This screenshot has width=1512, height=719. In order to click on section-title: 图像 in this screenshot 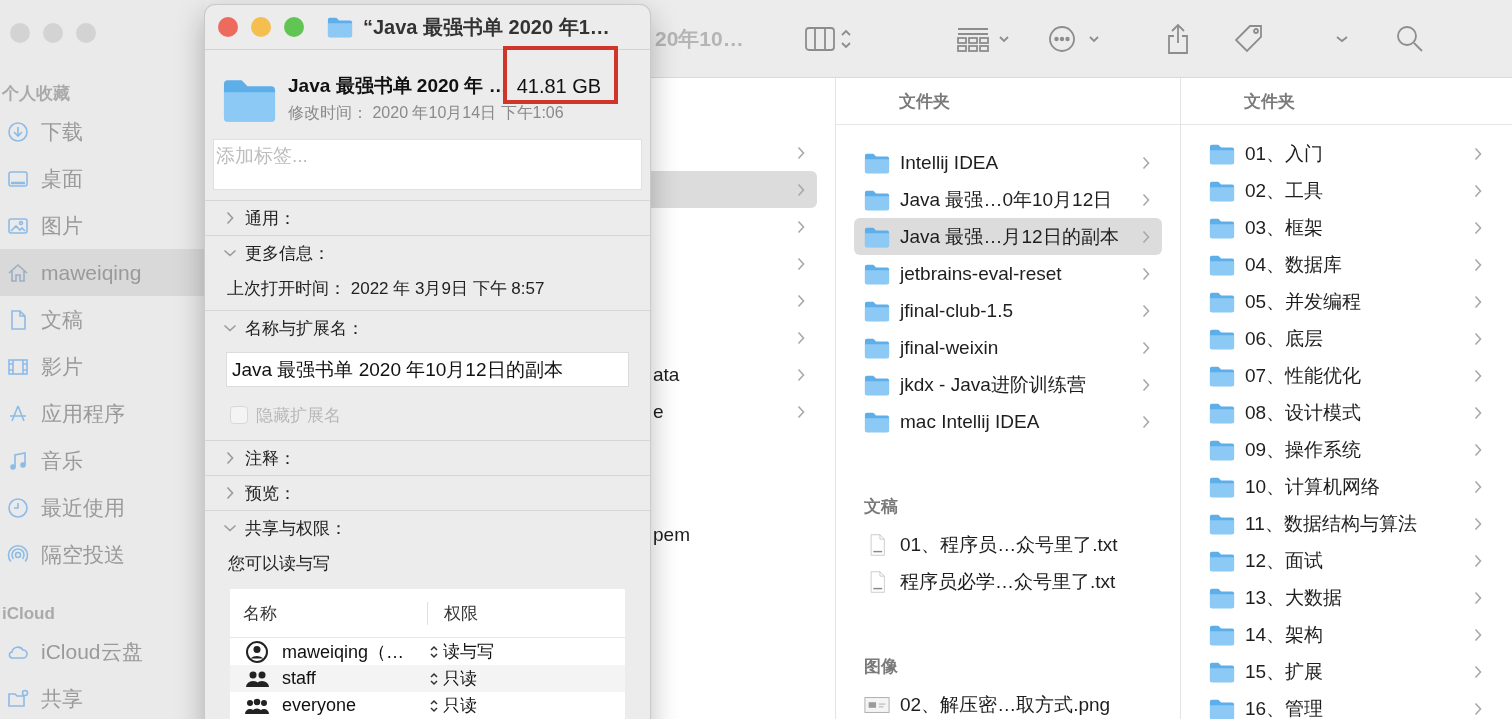, I will do `click(881, 666)`.